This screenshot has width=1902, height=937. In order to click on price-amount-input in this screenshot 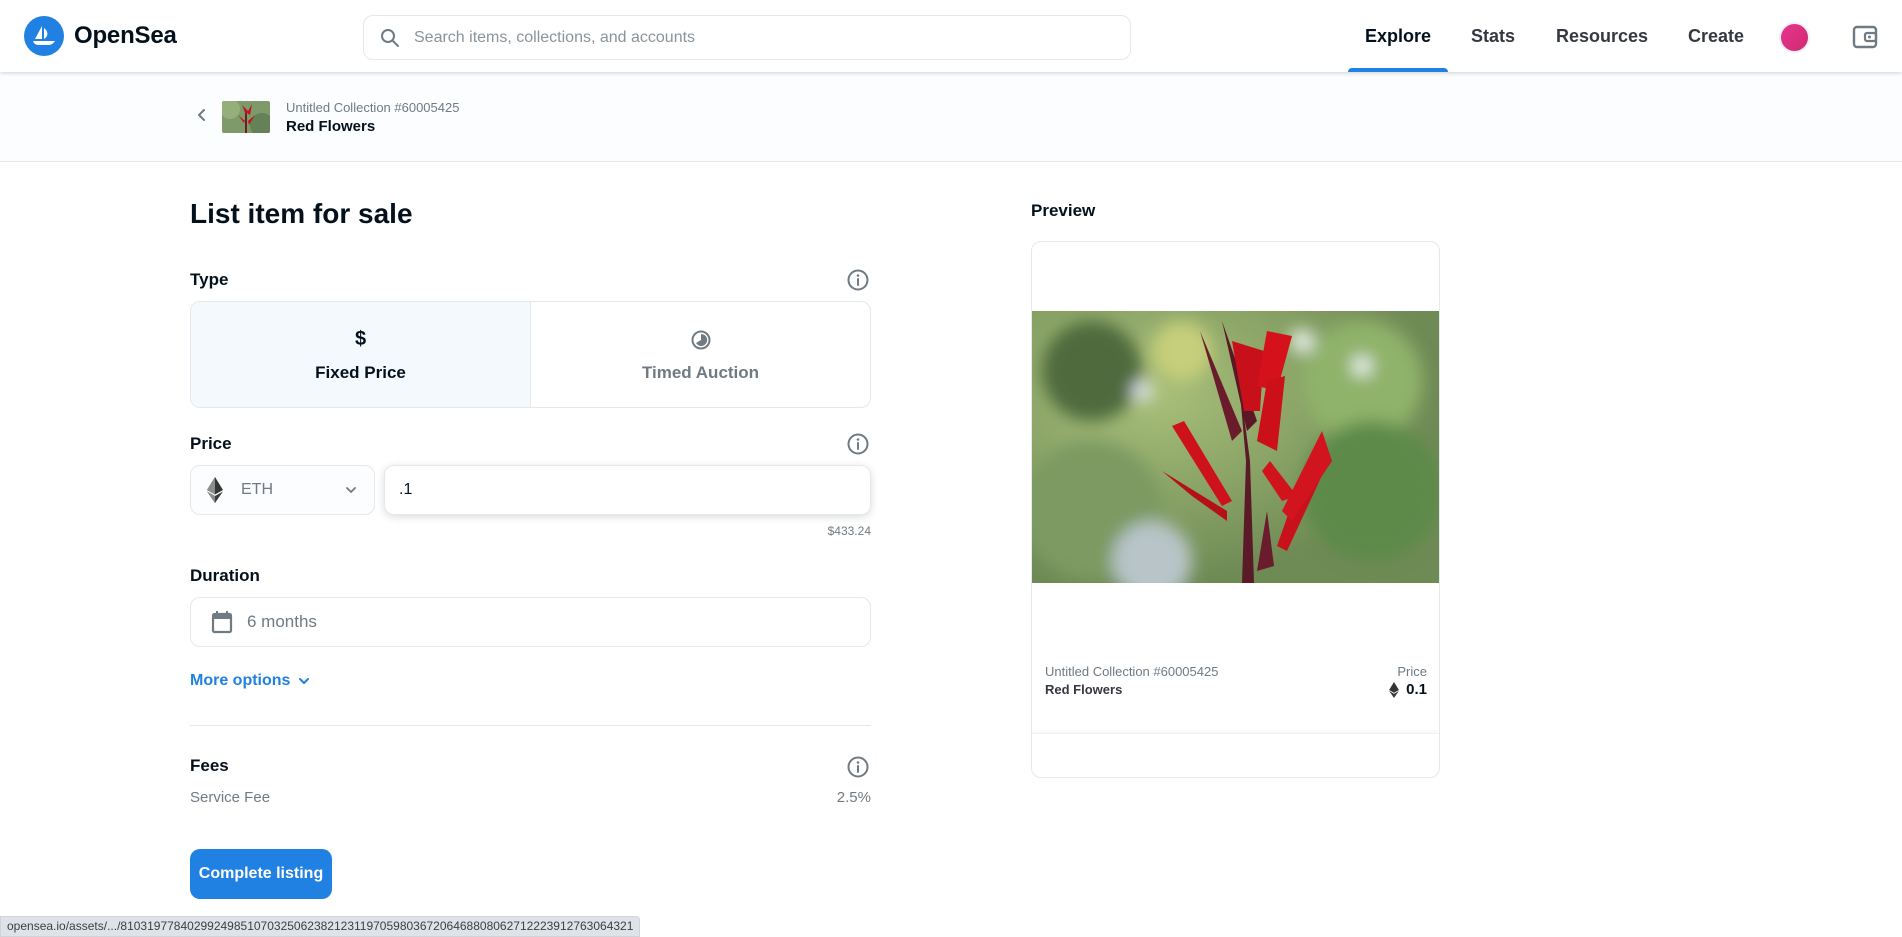, I will do `click(627, 490)`.